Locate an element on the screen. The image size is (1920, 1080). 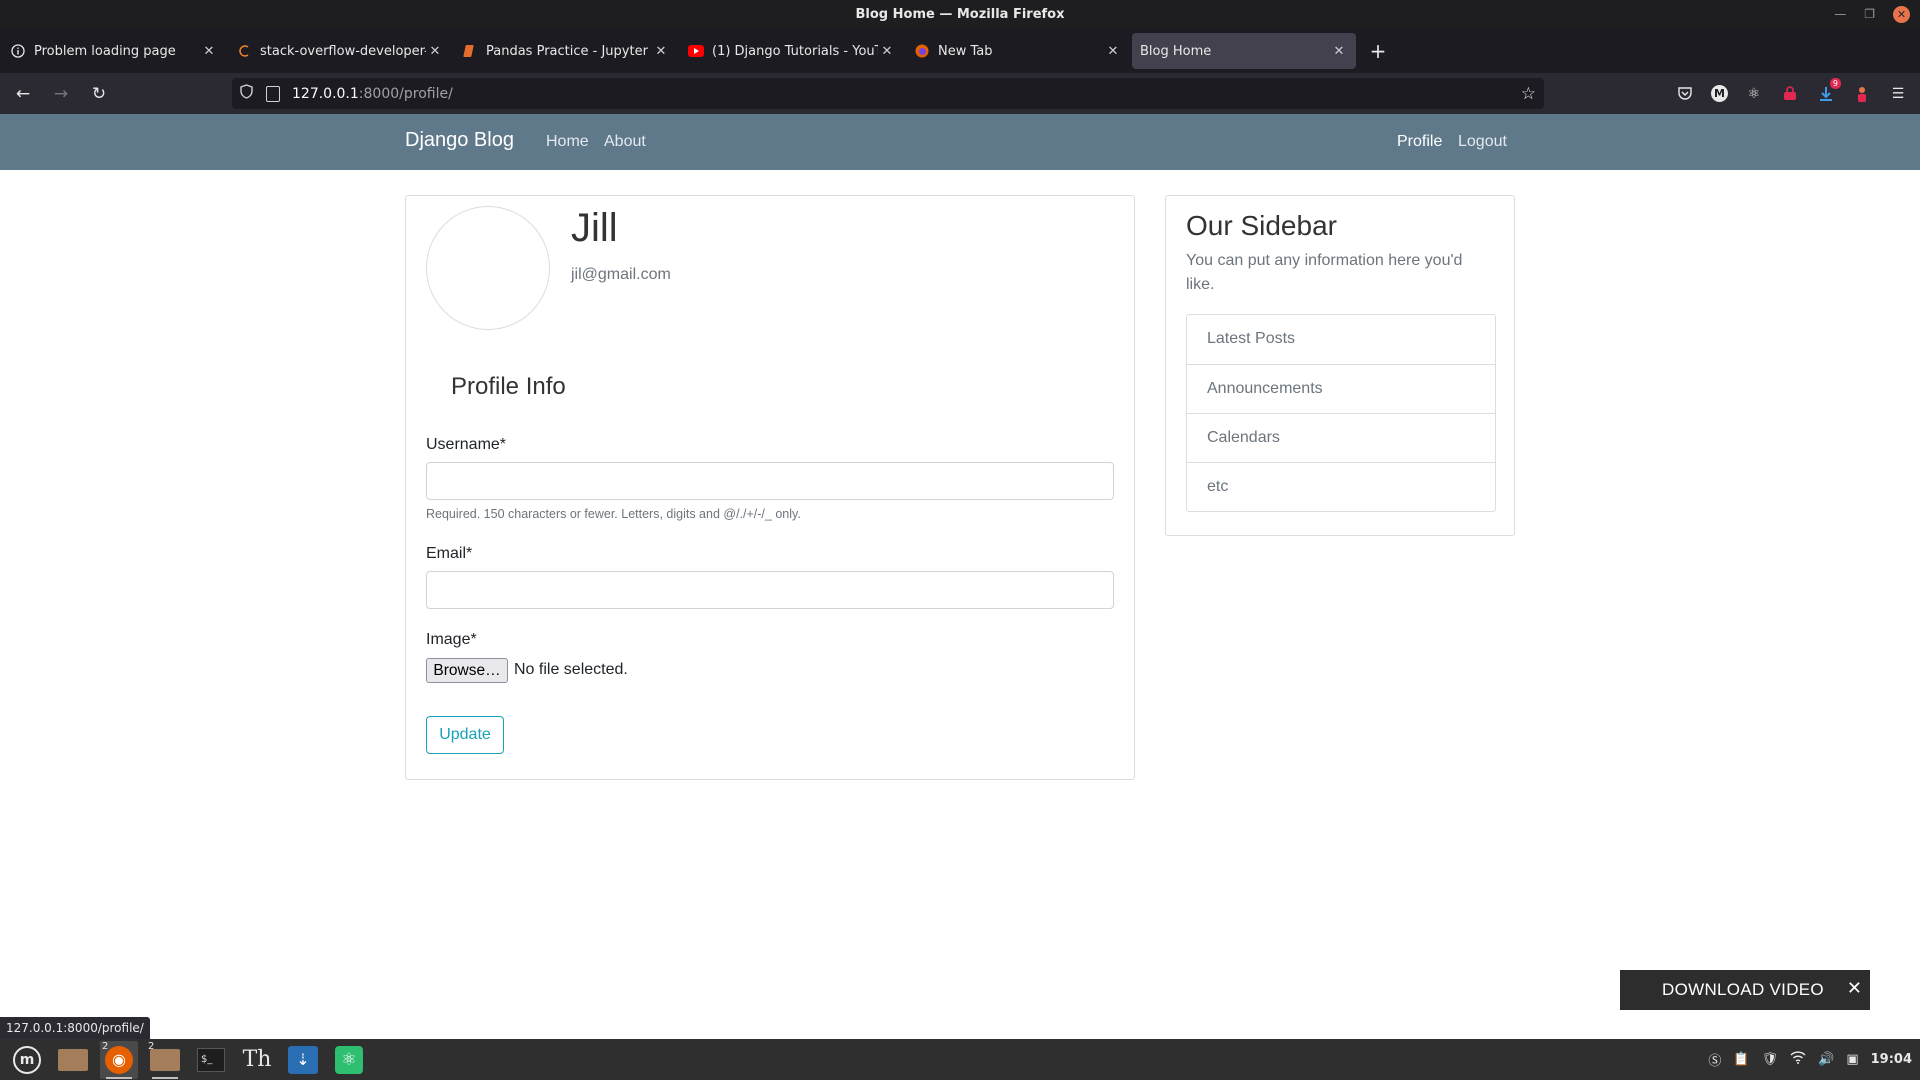
menu-icon: ☰ is located at coordinates (1898, 94).